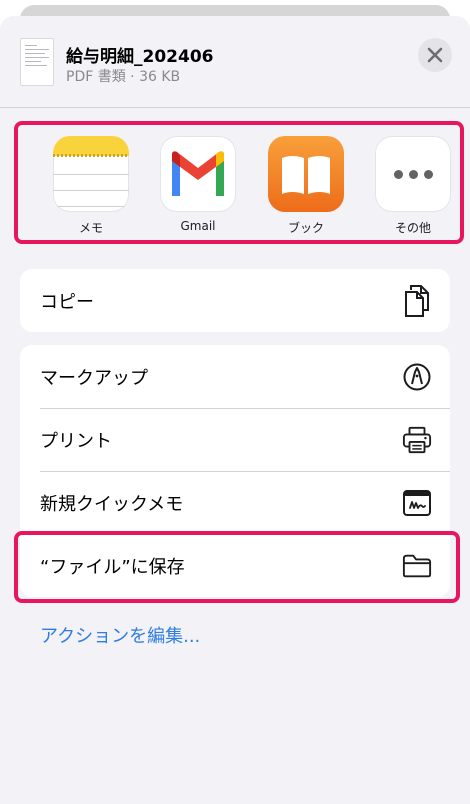 The width and height of the screenshot is (470, 804). Describe the element at coordinates (112, 504) in the screenshot. I see `quick-note-label: 新規クイックメモ` at that location.